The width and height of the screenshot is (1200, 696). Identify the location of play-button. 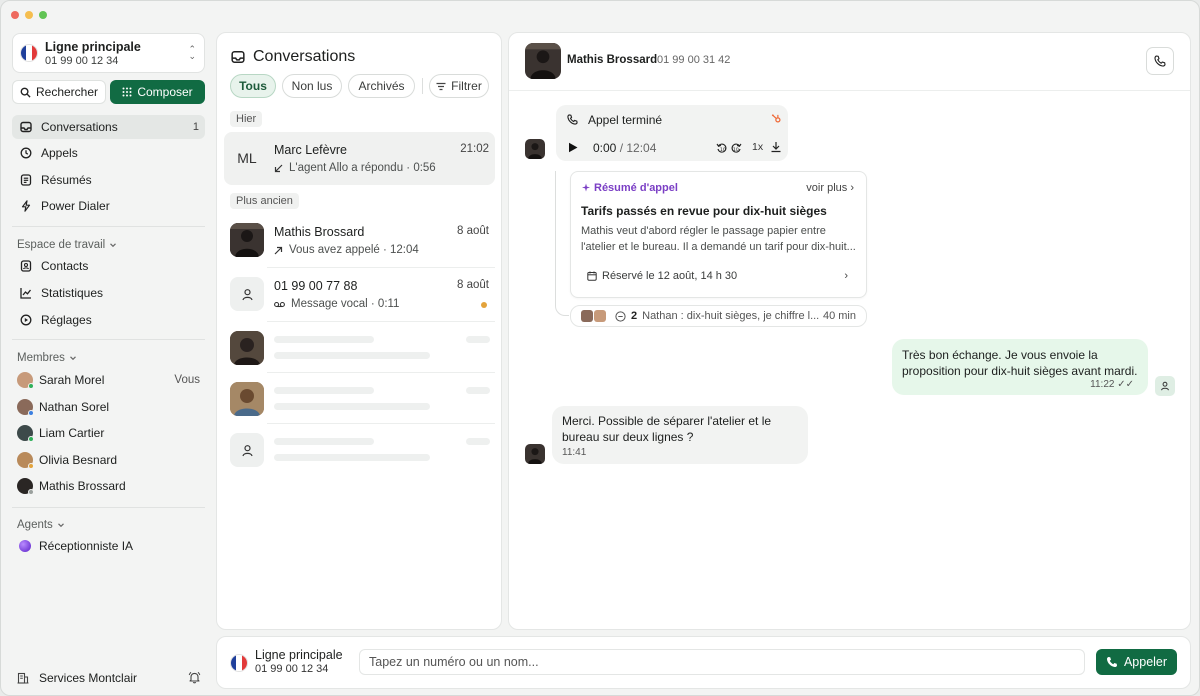
(573, 147).